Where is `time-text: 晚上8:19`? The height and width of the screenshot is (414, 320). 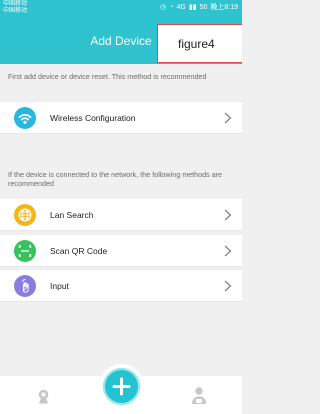 time-text: 晚上8:19 is located at coordinates (224, 7).